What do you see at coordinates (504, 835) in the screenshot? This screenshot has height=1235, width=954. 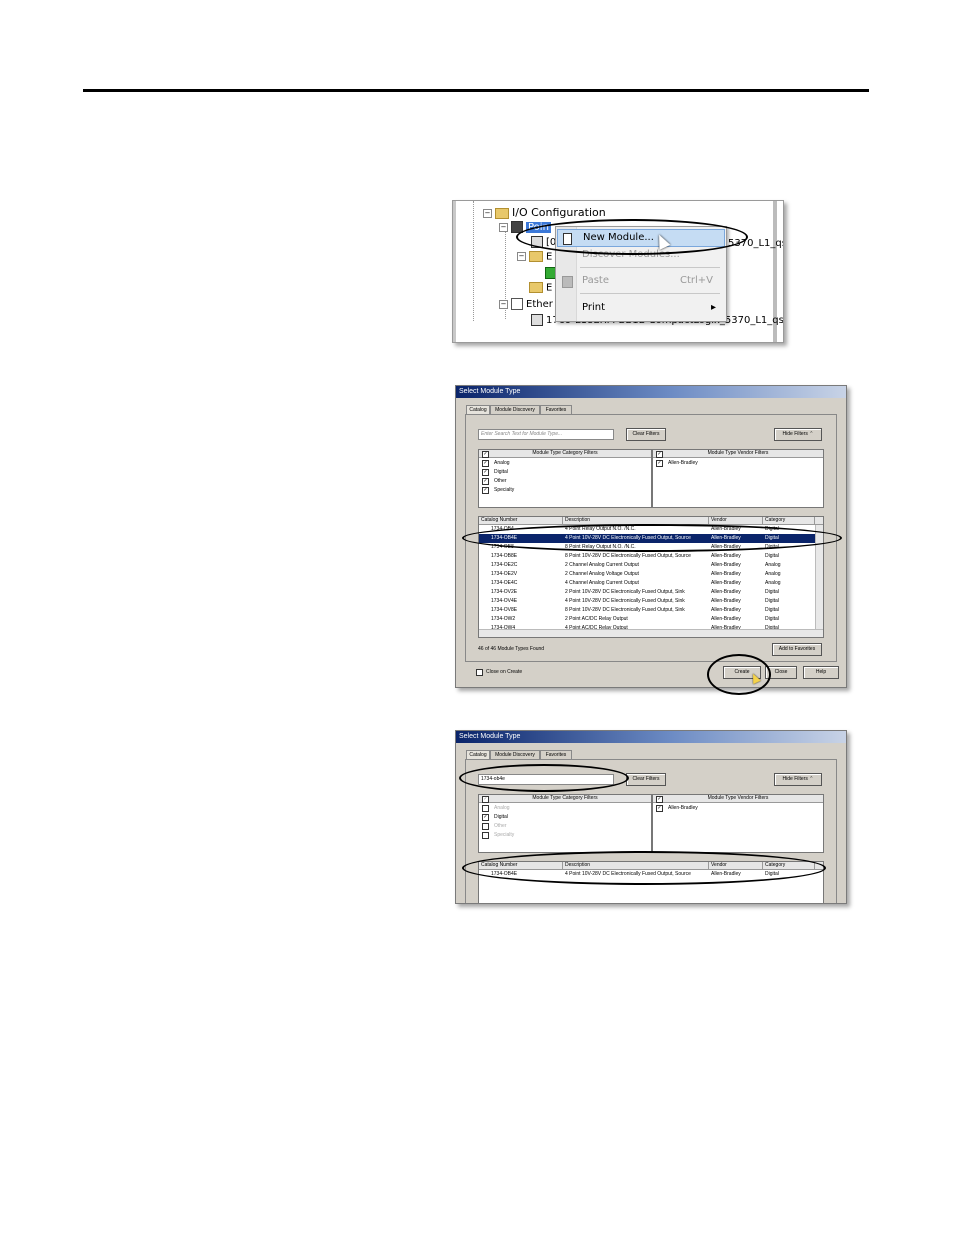 I see `category-label-specialty: Specialty` at bounding box center [504, 835].